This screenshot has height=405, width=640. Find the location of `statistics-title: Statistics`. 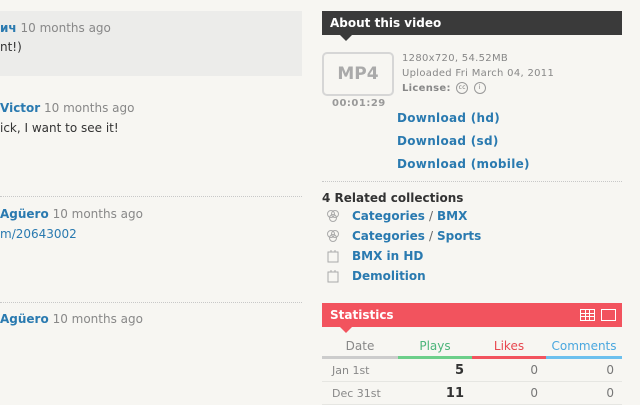

statistics-title: Statistics is located at coordinates (362, 315).